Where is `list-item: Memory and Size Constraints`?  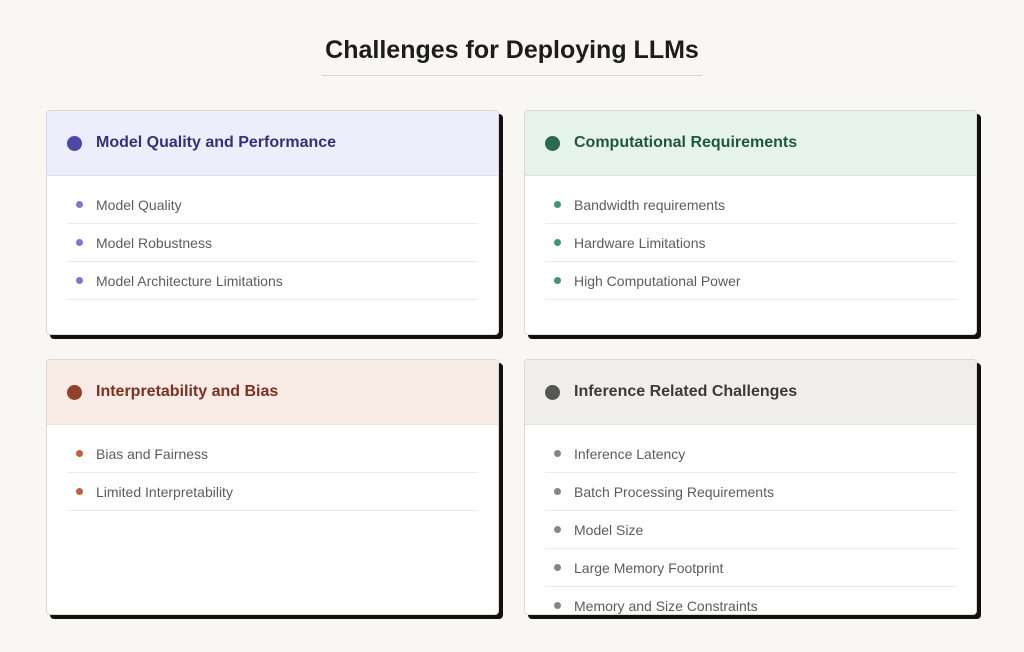 list-item: Memory and Size Constraints is located at coordinates (750, 600).